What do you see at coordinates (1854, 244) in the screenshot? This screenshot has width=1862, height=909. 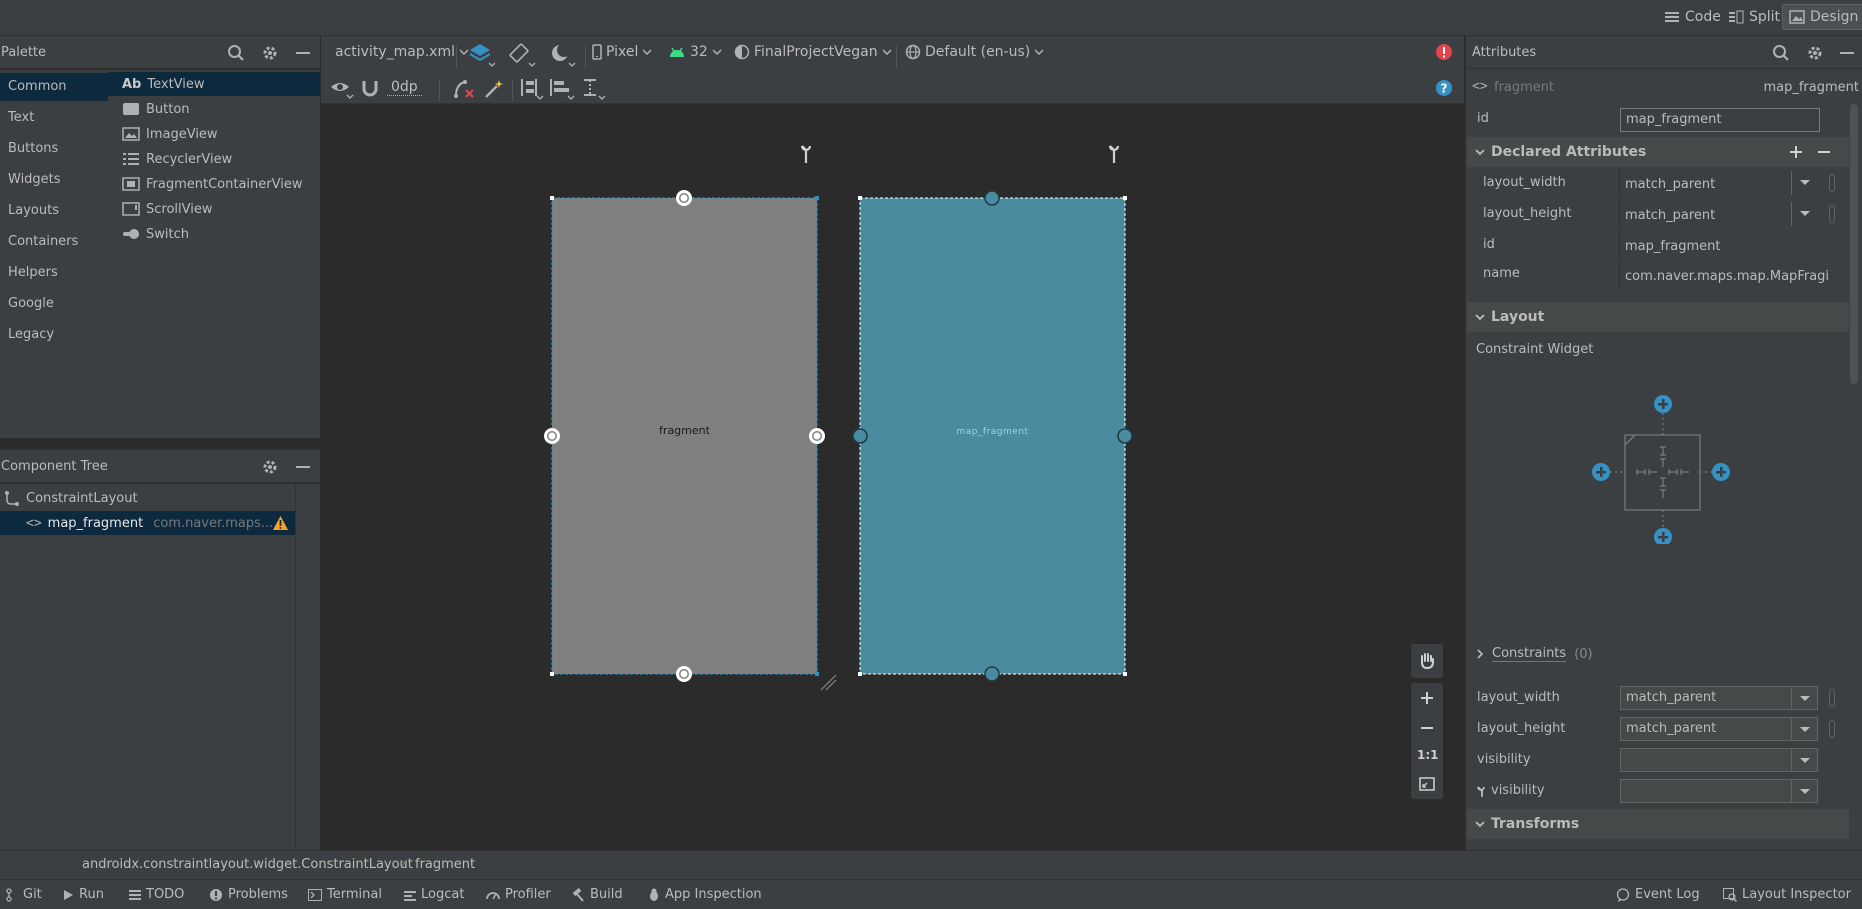 I see `scrollbar` at bounding box center [1854, 244].